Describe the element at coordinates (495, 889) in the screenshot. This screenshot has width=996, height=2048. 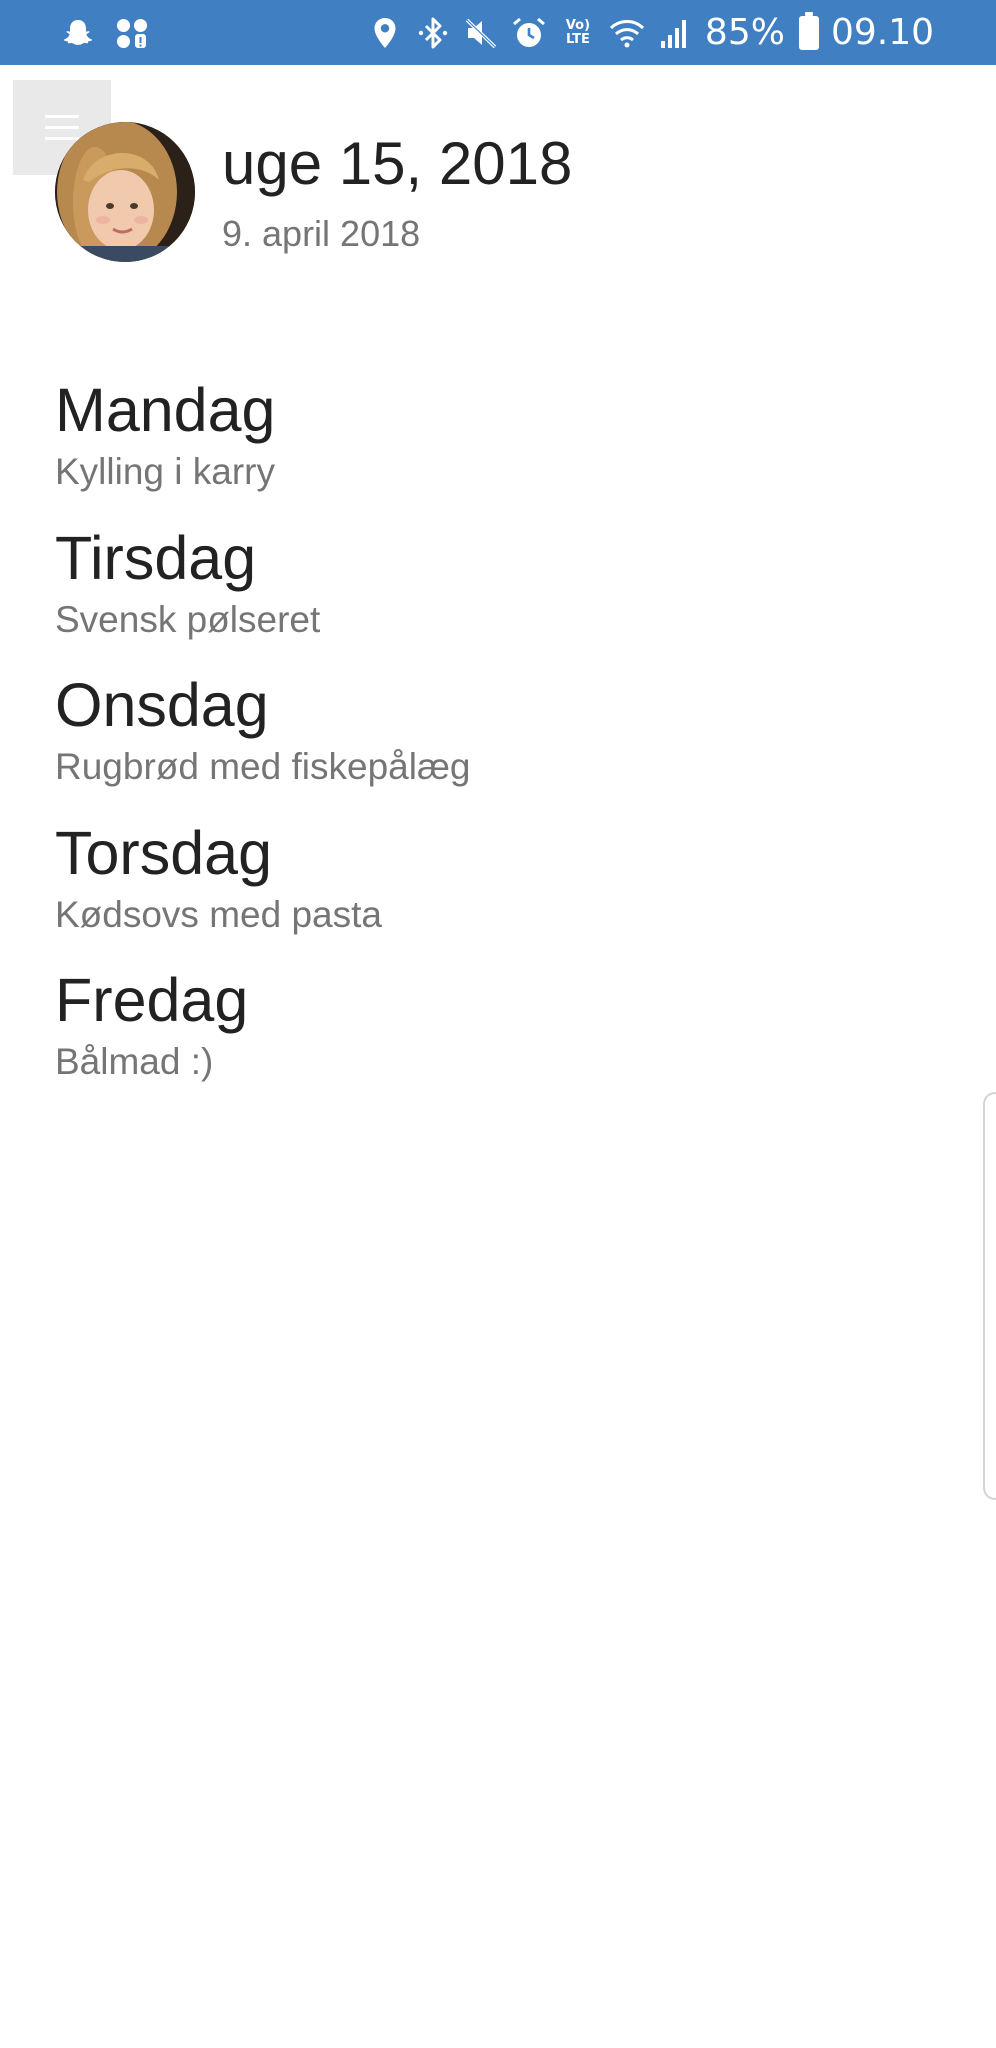
I see `list-item: Torsdag Kødsovs med pasta` at that location.